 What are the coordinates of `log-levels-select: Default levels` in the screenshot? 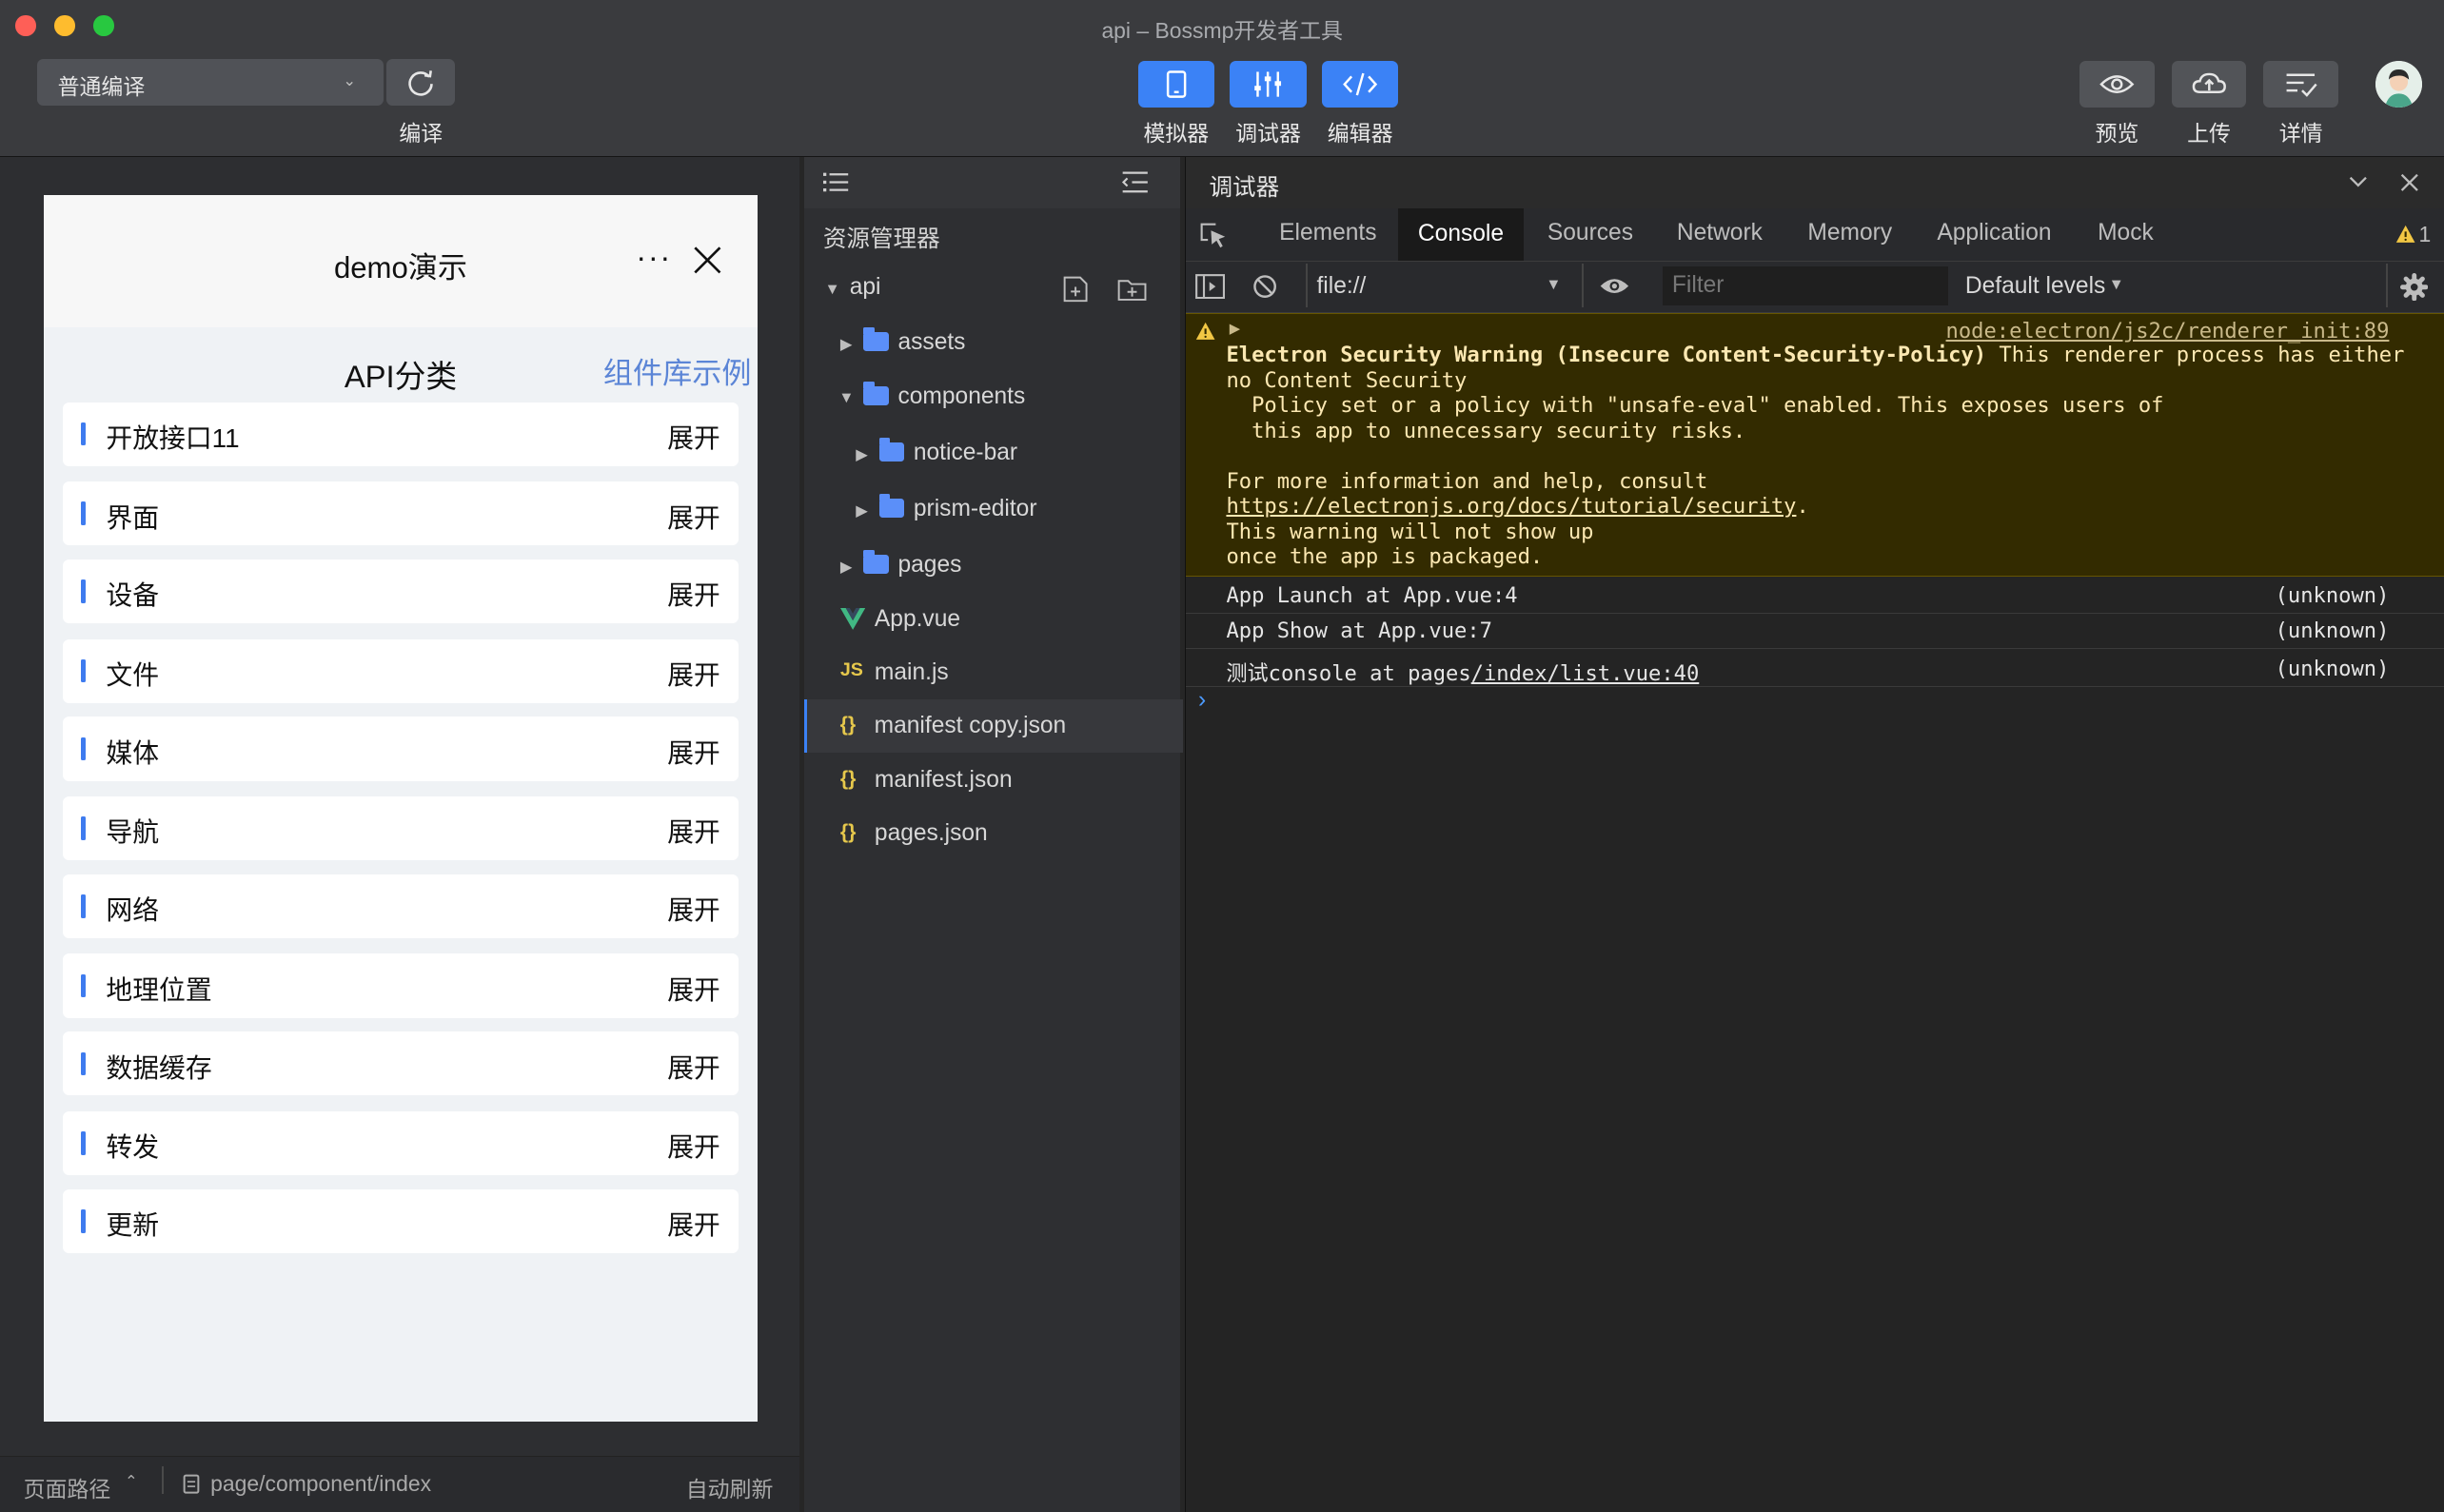 It's located at (2035, 286).